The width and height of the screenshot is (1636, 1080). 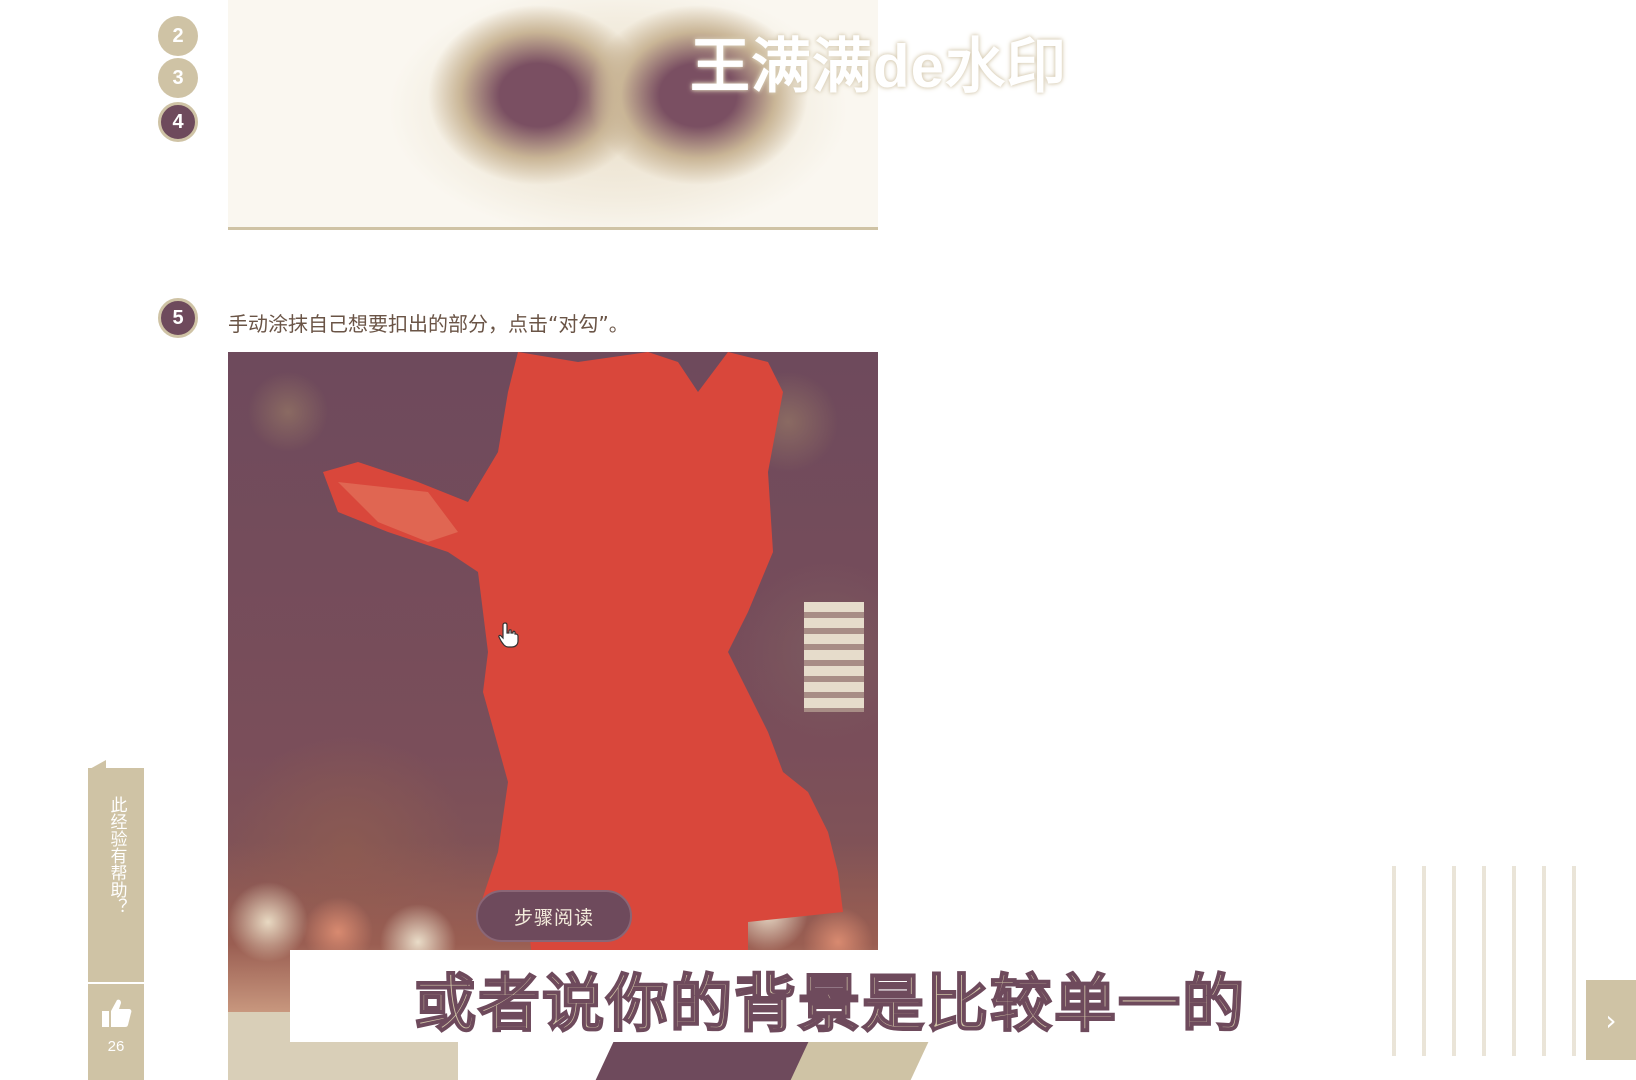 What do you see at coordinates (178, 36) in the screenshot?
I see `step-number-2: 2` at bounding box center [178, 36].